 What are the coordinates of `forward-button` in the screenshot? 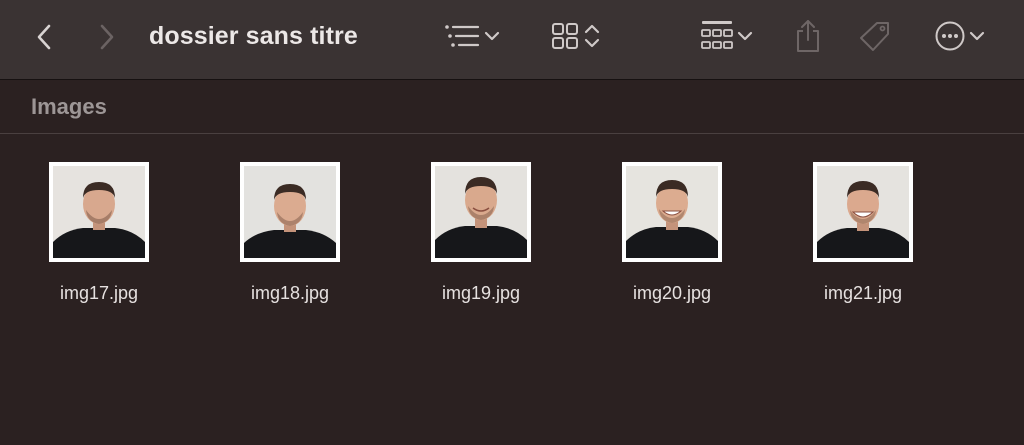 It's located at (107, 37).